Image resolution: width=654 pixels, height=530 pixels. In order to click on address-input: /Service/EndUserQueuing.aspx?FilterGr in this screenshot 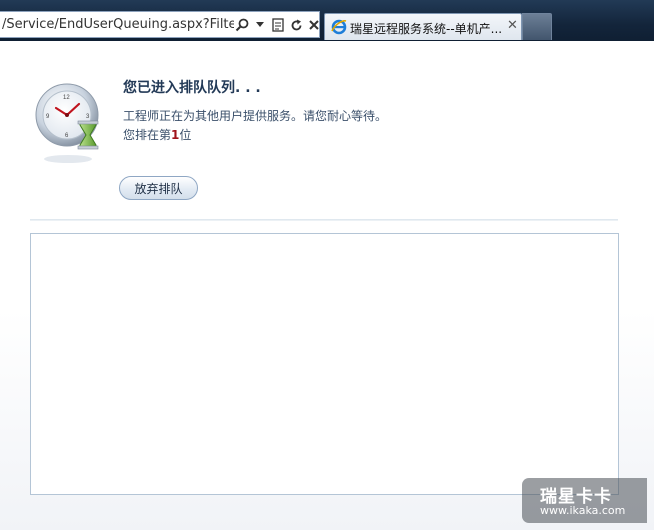, I will do `click(118, 24)`.